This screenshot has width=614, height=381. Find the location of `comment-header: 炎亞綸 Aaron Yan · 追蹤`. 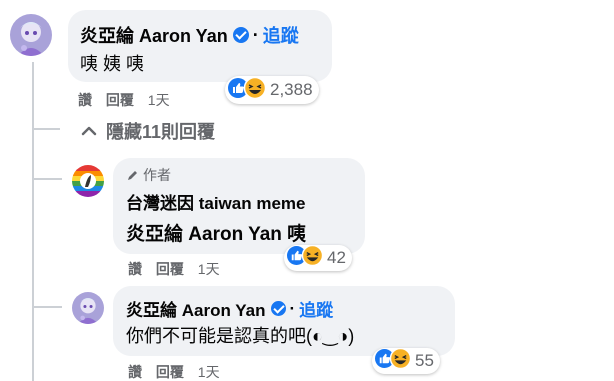

comment-header: 炎亞綸 Aaron Yan · 追蹤 is located at coordinates (189, 35).